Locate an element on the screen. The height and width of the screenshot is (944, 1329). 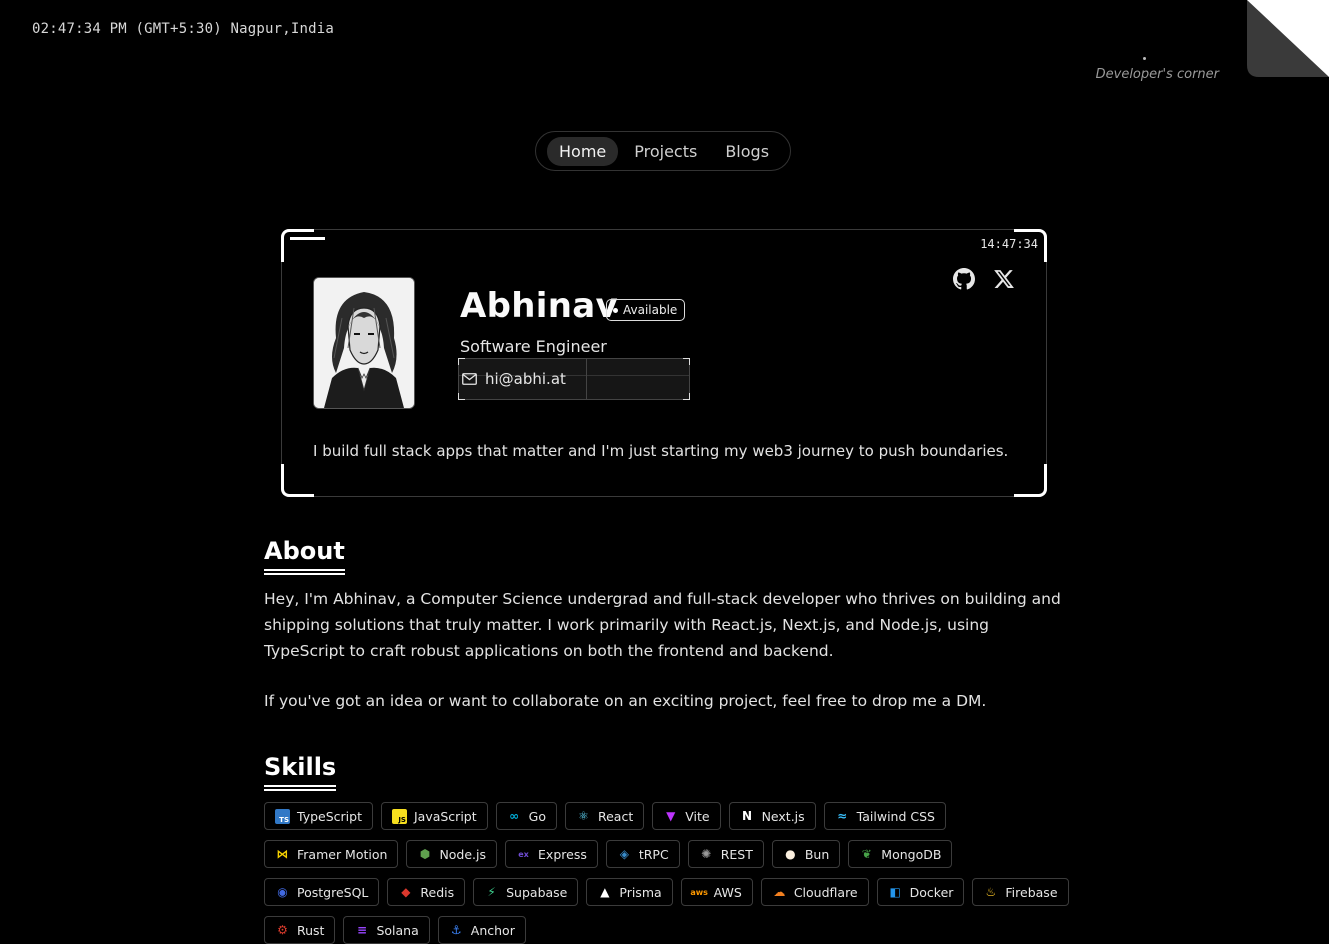
main-nav: Home Projects Blogs is located at coordinates (663, 151).